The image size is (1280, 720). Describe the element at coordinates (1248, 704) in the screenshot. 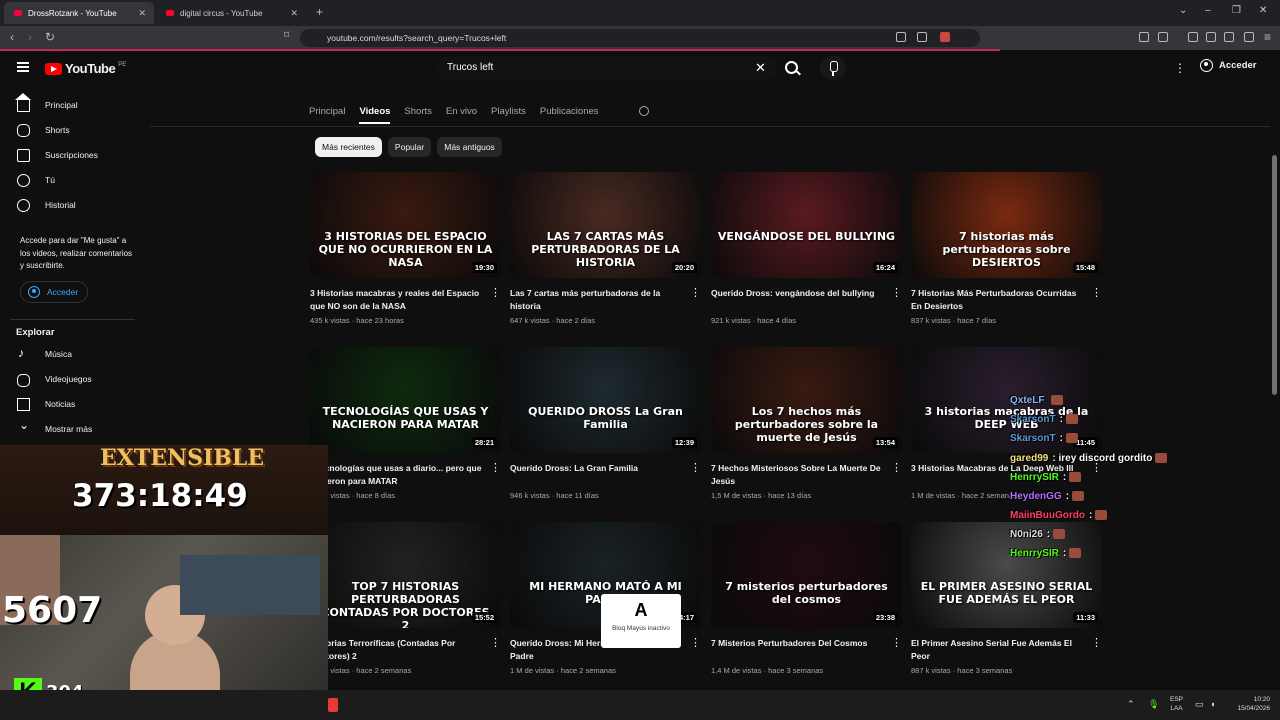

I see `system-clock: 10:20 15/04/2026` at that location.